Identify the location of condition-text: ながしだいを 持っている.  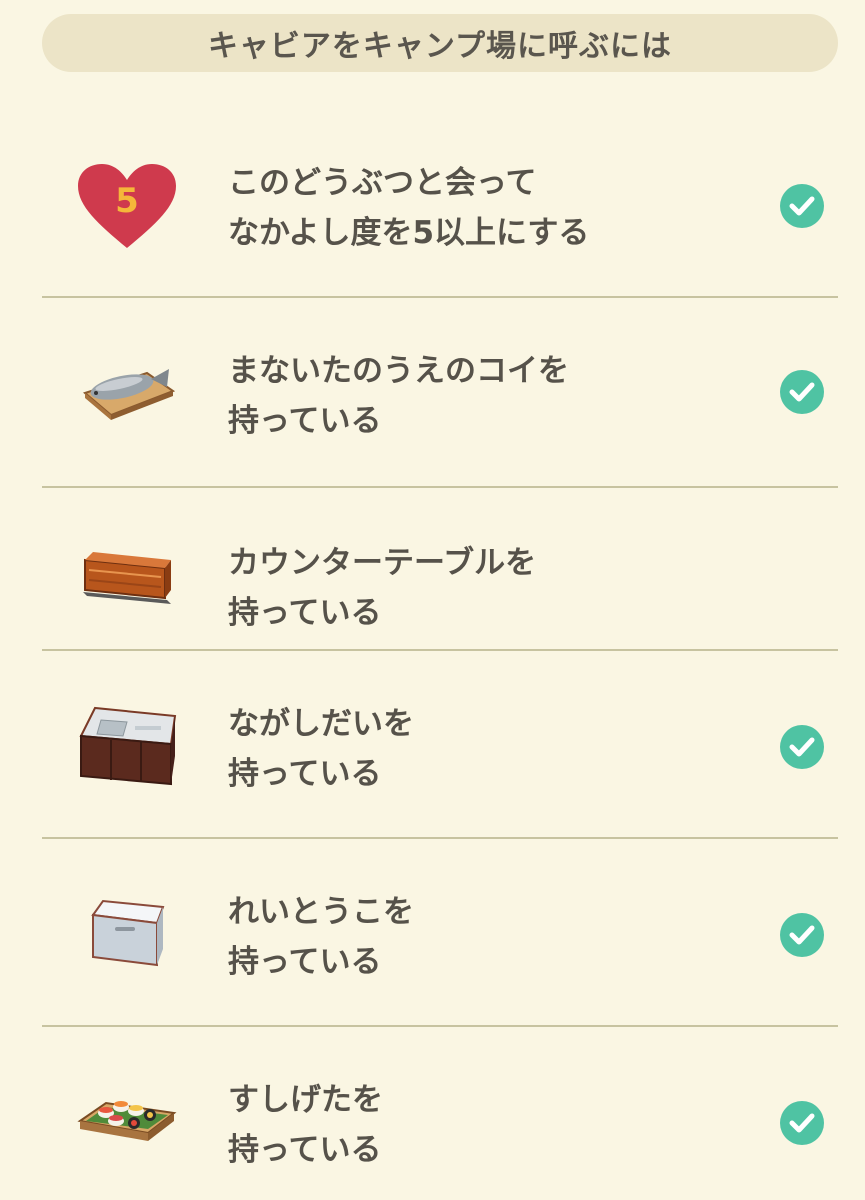
(321, 749).